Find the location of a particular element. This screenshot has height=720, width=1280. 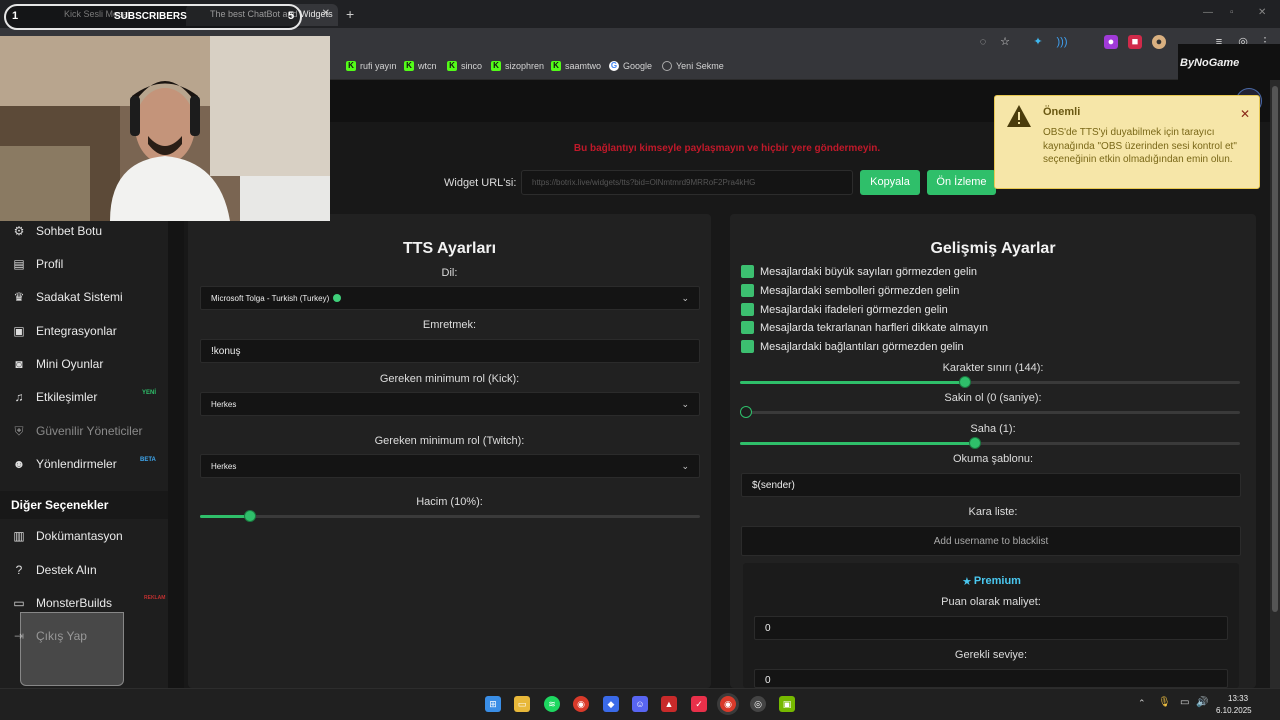

sidebar-item-interactions: ♫ Etkileşimler is located at coordinates (55, 397).